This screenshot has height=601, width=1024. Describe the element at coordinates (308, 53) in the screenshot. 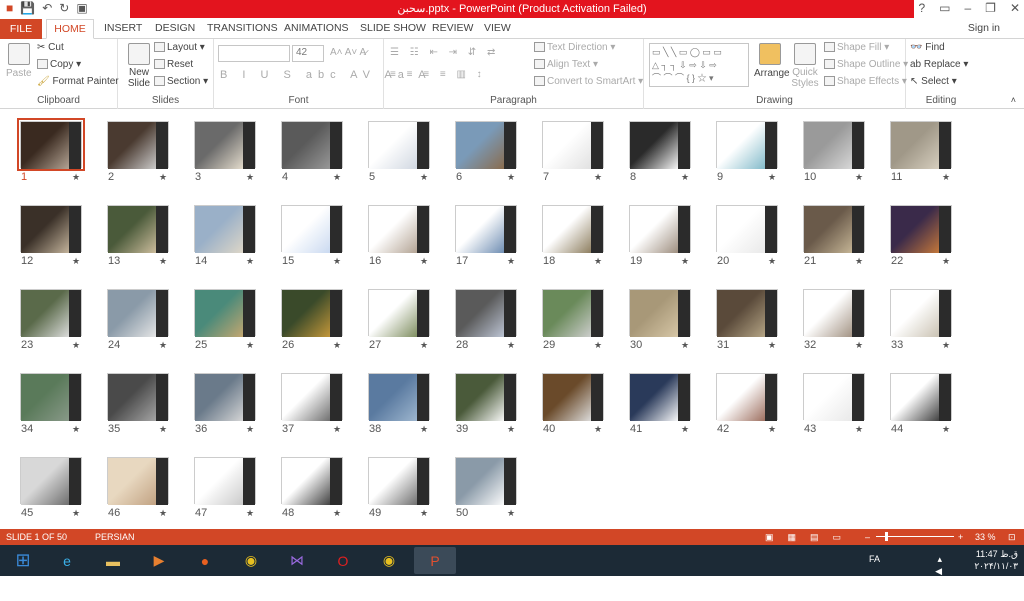

I see `font-size-input: 42` at that location.